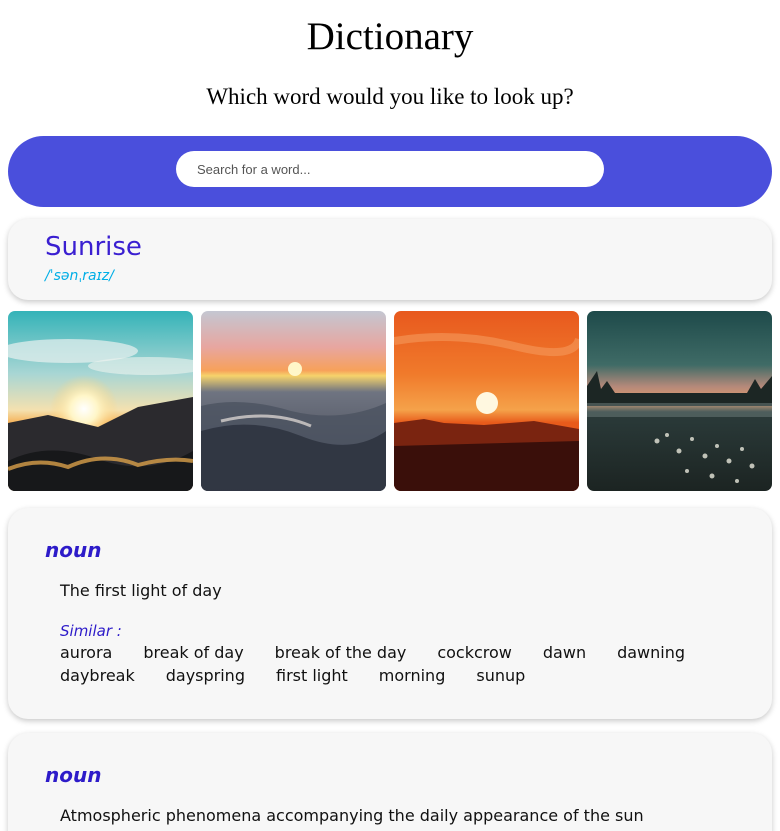 The width and height of the screenshot is (780, 831). Describe the element at coordinates (293, 401) in the screenshot. I see `sunrise-image-ocean` at that location.